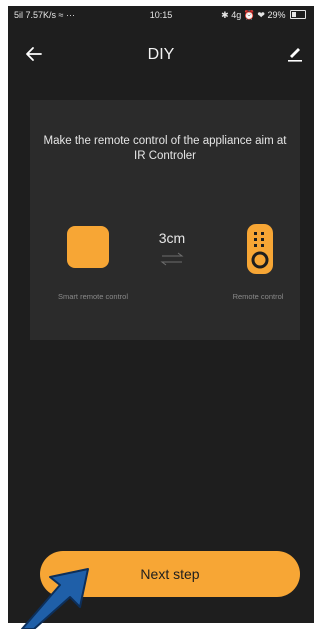  What do you see at coordinates (172, 259) in the screenshot?
I see `swap-arrows-icon` at bounding box center [172, 259].